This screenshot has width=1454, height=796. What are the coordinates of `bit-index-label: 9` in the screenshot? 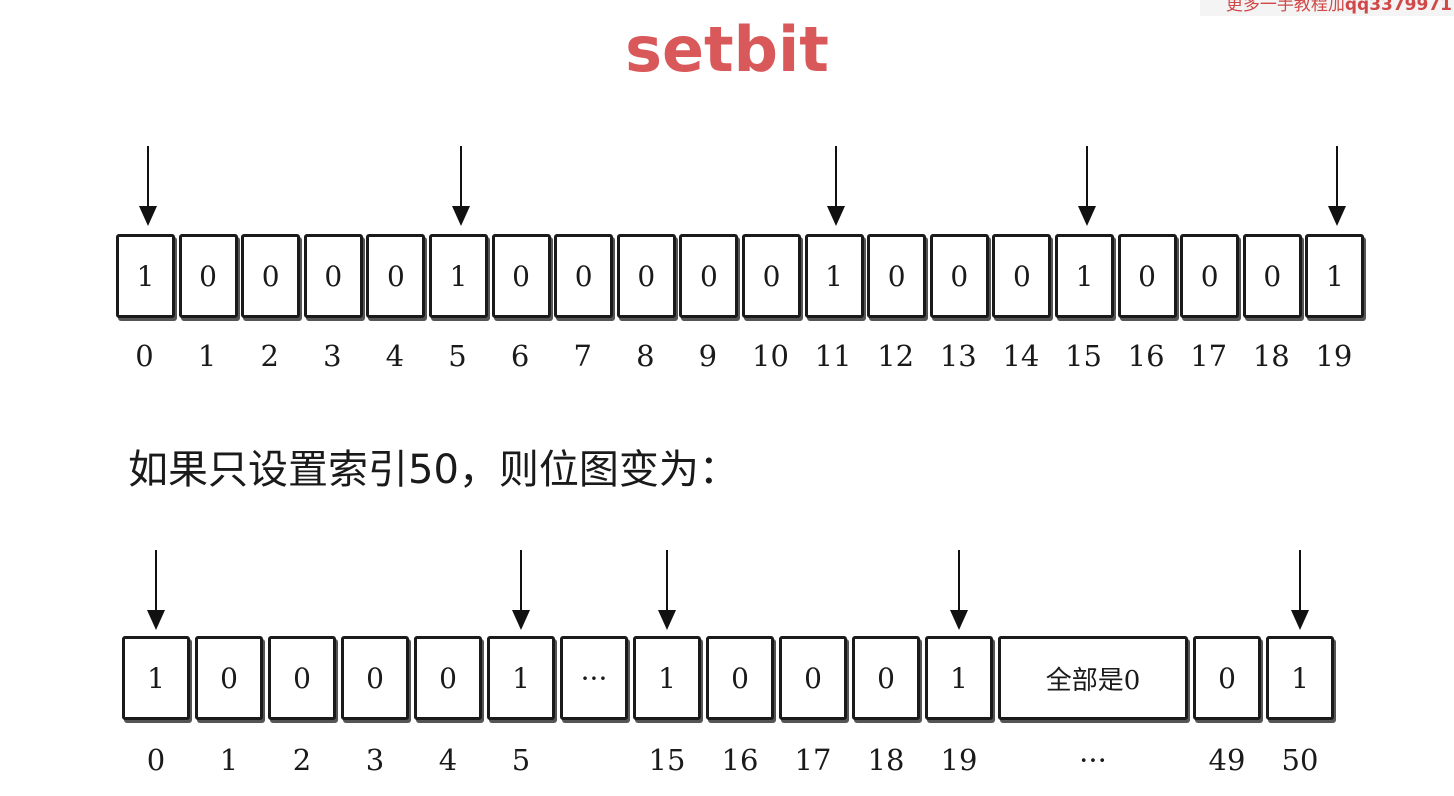 It's located at (708, 356).